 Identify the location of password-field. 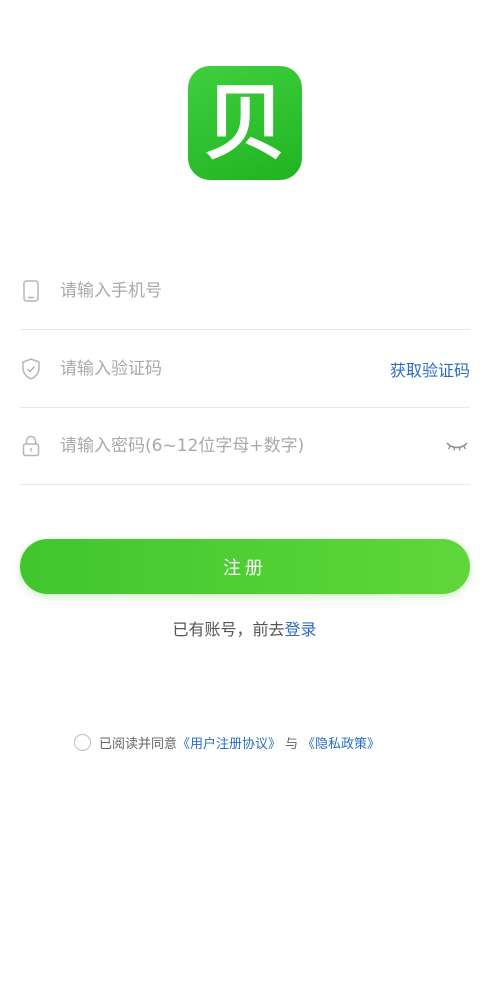
(245, 446).